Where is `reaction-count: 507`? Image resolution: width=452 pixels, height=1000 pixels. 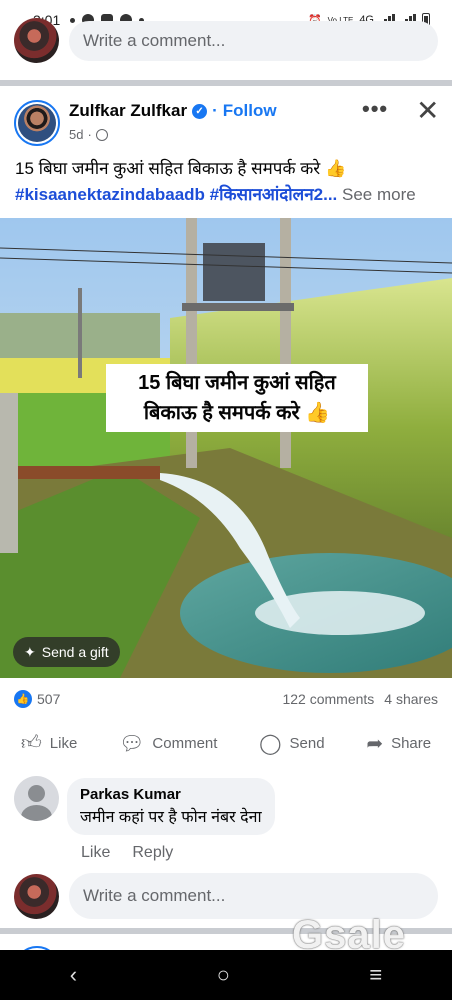
reaction-count: 507 is located at coordinates (48, 699).